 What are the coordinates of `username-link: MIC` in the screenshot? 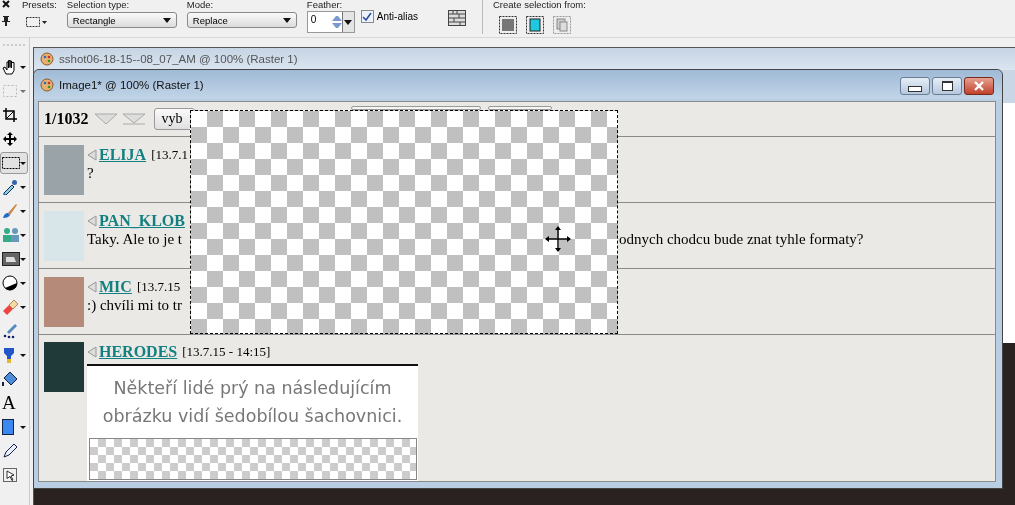 It's located at (115, 287).